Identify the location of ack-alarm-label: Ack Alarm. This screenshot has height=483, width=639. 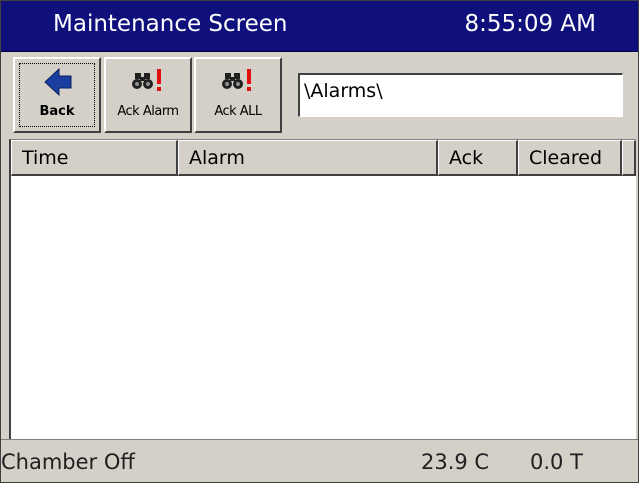
(148, 111).